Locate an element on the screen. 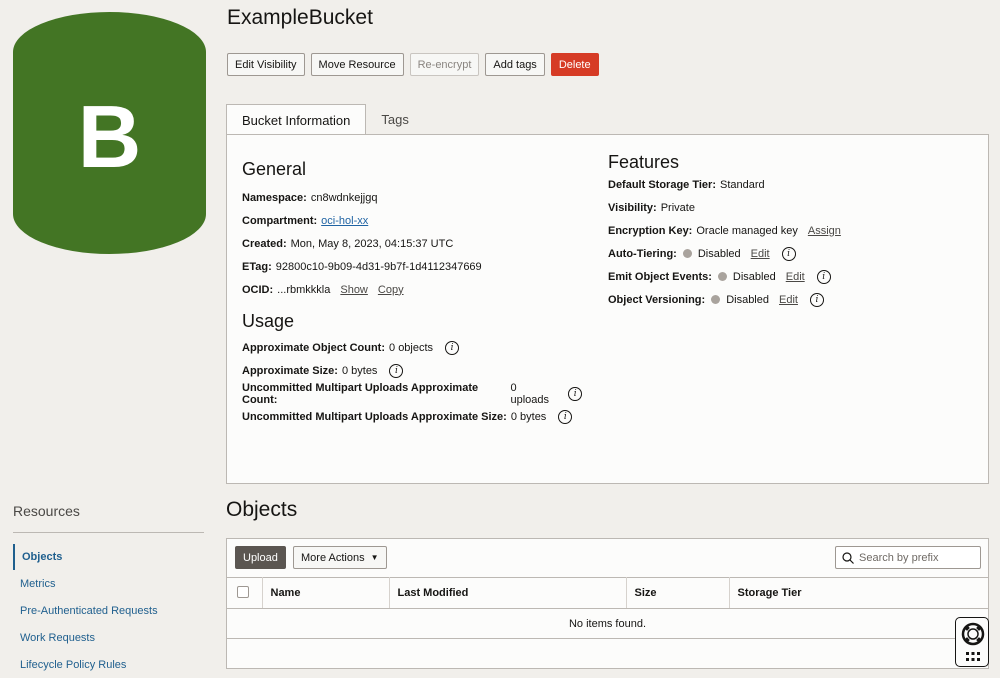 The image size is (1000, 678). namespace-value: cn8wdnkejjgq is located at coordinates (344, 197).